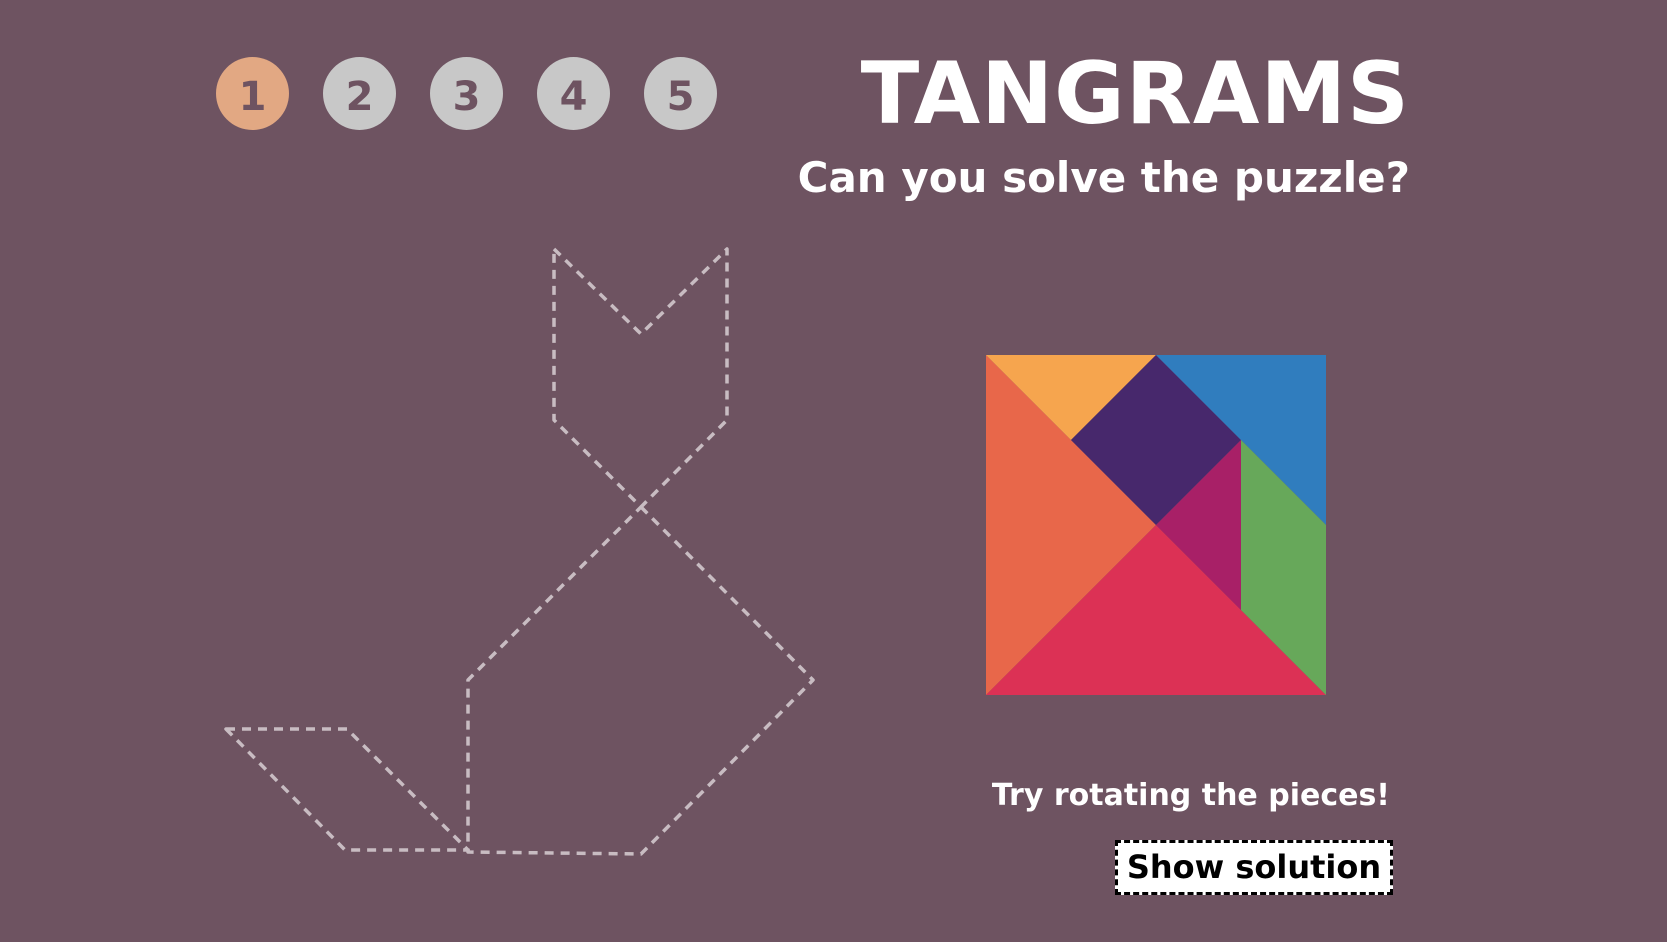  What do you see at coordinates (1156, 525) in the screenshot?
I see `tangram-pieces` at bounding box center [1156, 525].